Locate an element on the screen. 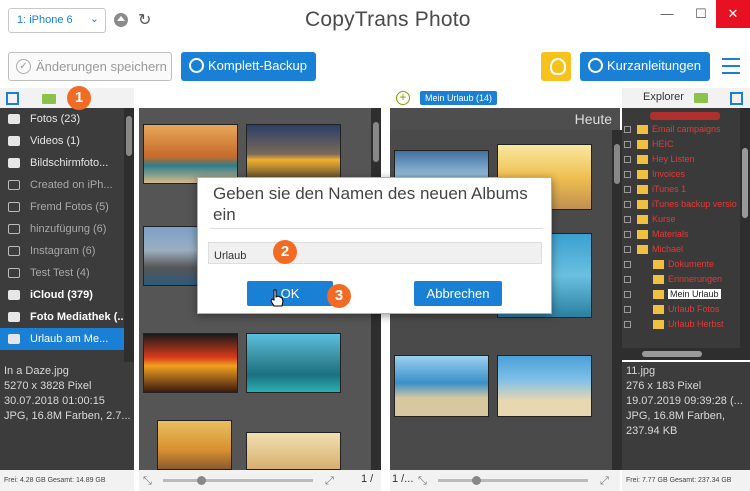 This screenshot has width=750, height=491. save-changes-button: ✓ Änderungen speichern is located at coordinates (90, 66).